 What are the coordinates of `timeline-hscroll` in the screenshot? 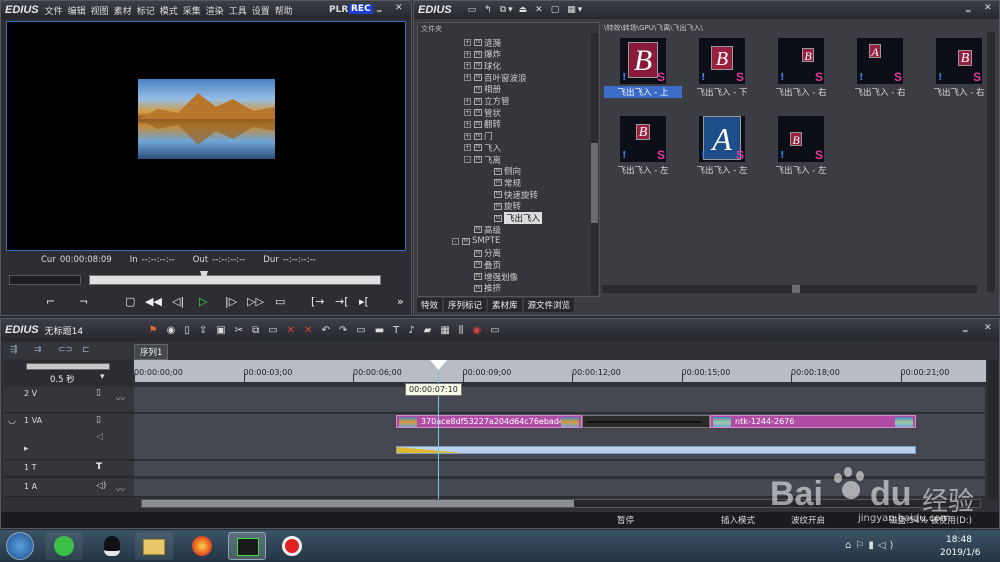 It's located at (561, 503).